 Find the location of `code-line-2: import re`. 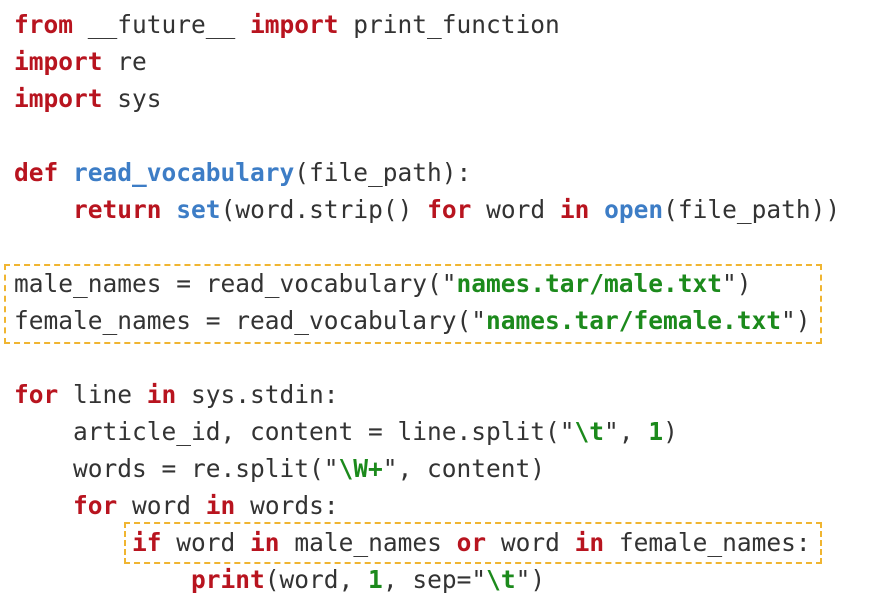

code-line-2: import re is located at coordinates (449, 61).